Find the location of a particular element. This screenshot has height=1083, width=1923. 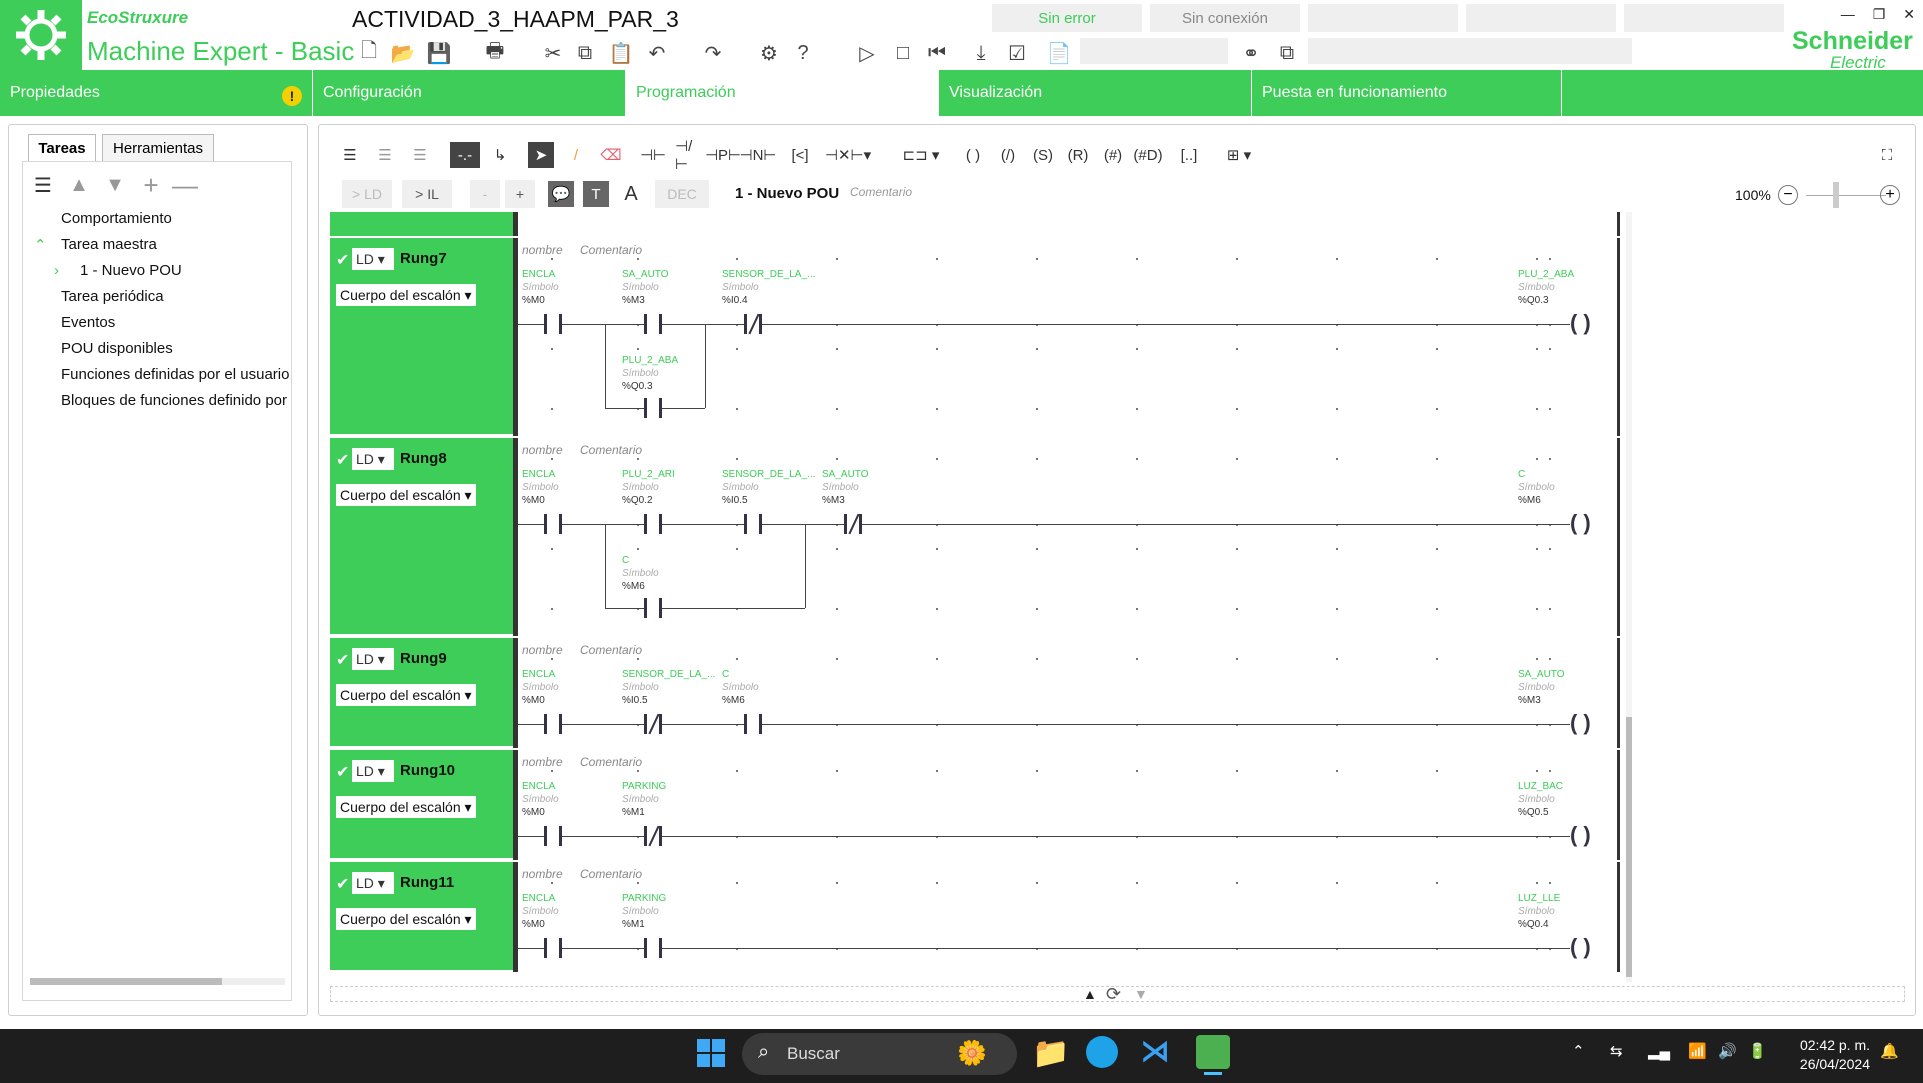

rewind-icon: ⏮ is located at coordinates (937, 53).